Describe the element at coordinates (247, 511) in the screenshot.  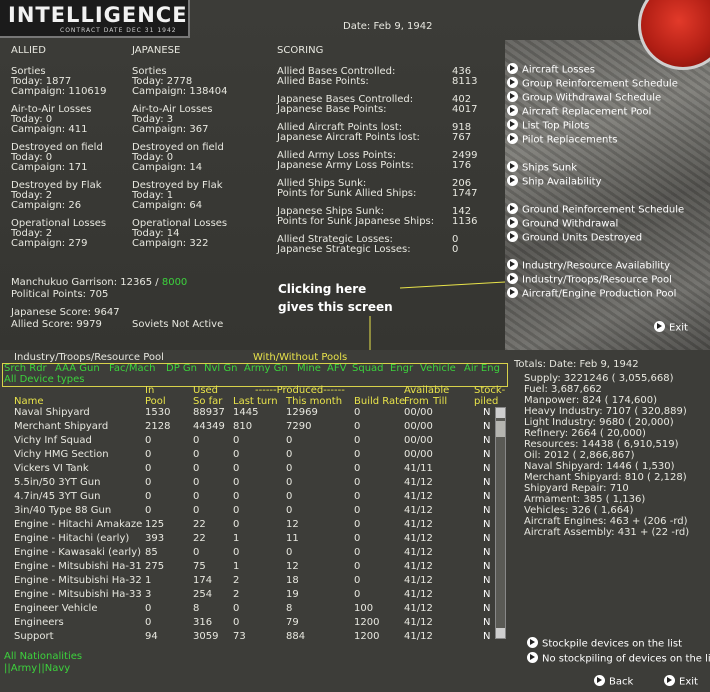
I see `table-row: 3in/40 Type 88 Gun 0 0 0 0 0 41/12 N` at that location.